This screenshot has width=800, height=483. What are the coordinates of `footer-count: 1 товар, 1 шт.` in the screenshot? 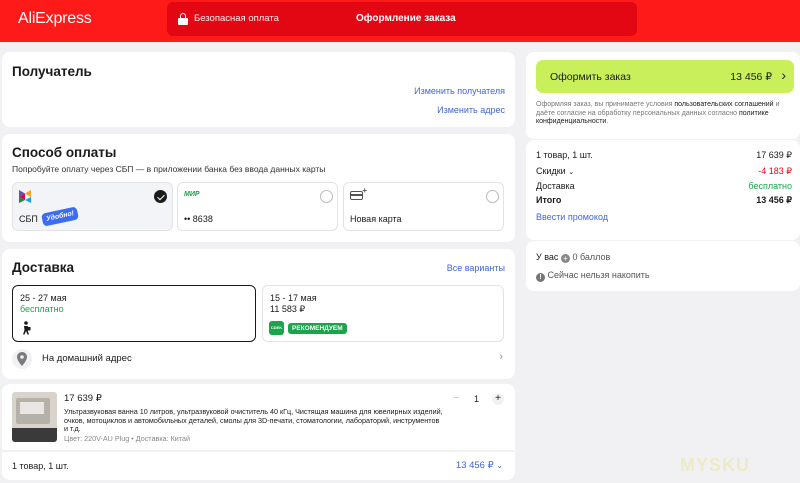 It's located at (40, 466).